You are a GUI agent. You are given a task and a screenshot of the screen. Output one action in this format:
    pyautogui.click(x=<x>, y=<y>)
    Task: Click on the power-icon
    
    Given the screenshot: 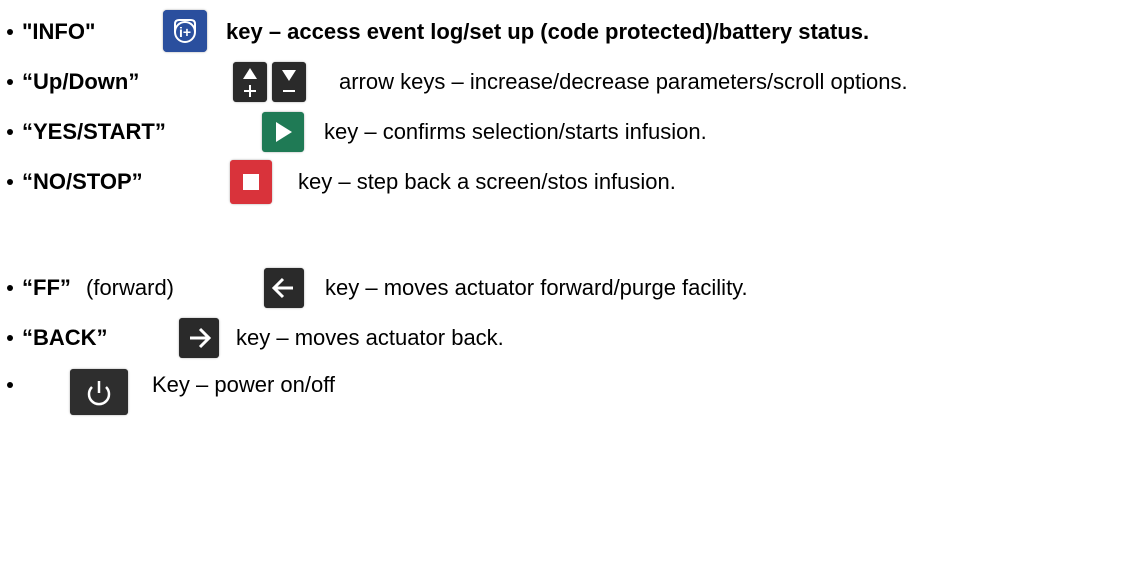 What is the action you would take?
    pyautogui.click(x=99, y=392)
    